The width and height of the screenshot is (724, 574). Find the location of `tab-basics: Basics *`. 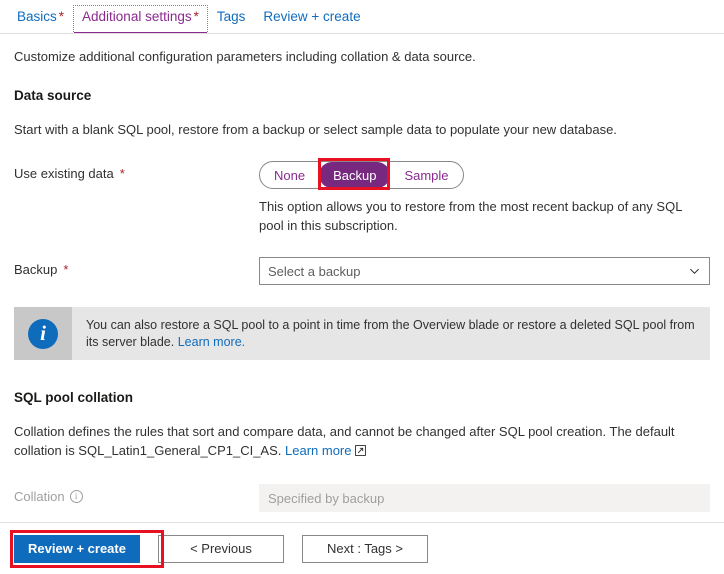

tab-basics: Basics * is located at coordinates (40, 19).